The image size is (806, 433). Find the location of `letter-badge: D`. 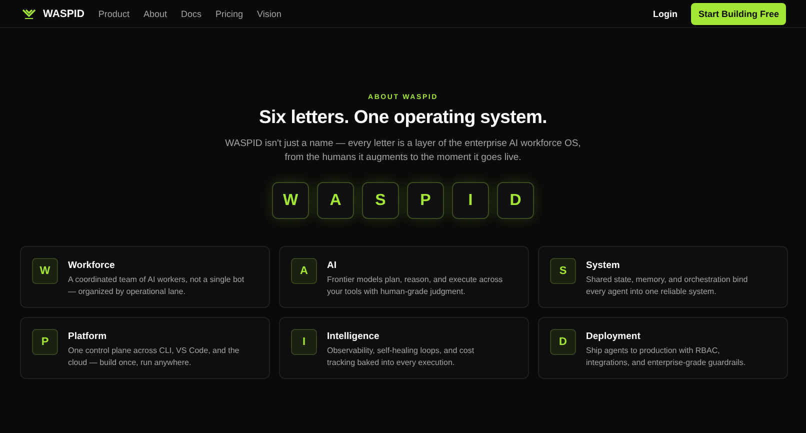

letter-badge: D is located at coordinates (563, 342).